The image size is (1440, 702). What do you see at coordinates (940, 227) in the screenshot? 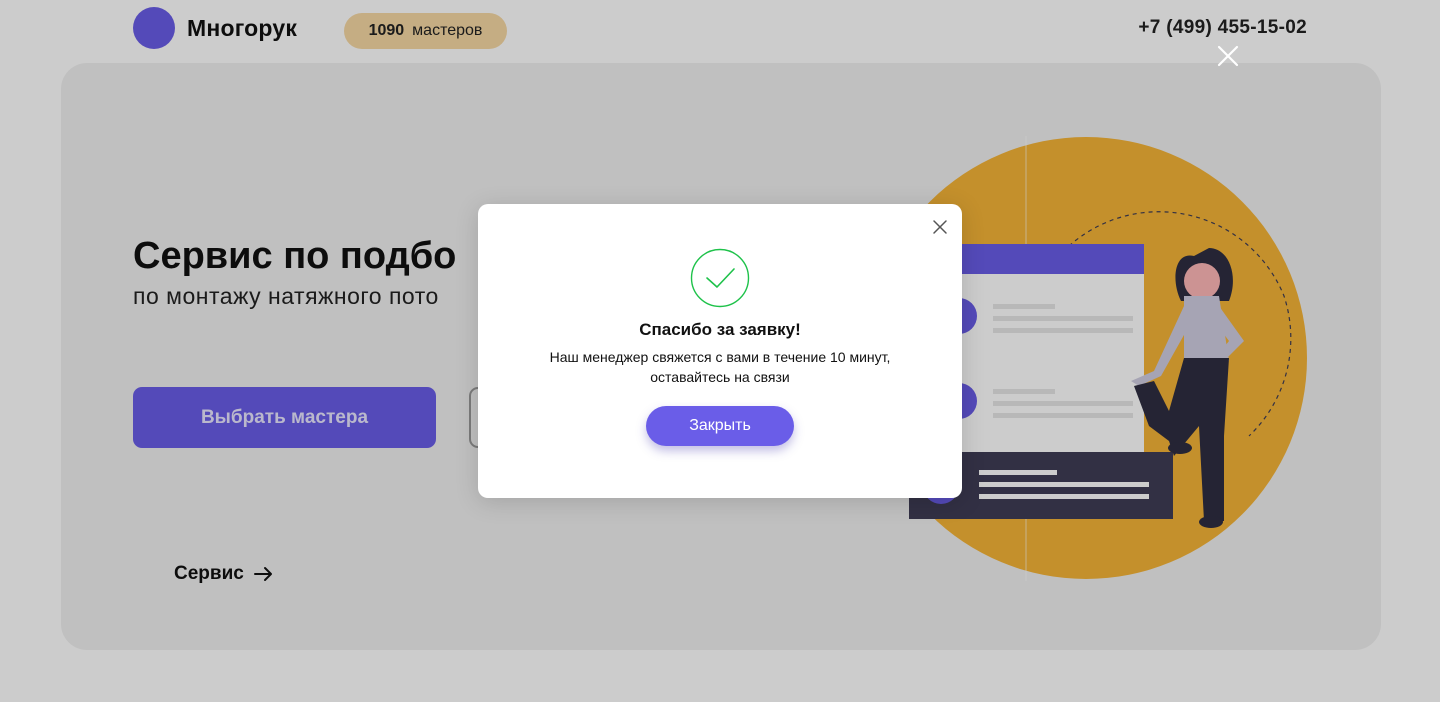
I see `modal-close-icon` at bounding box center [940, 227].